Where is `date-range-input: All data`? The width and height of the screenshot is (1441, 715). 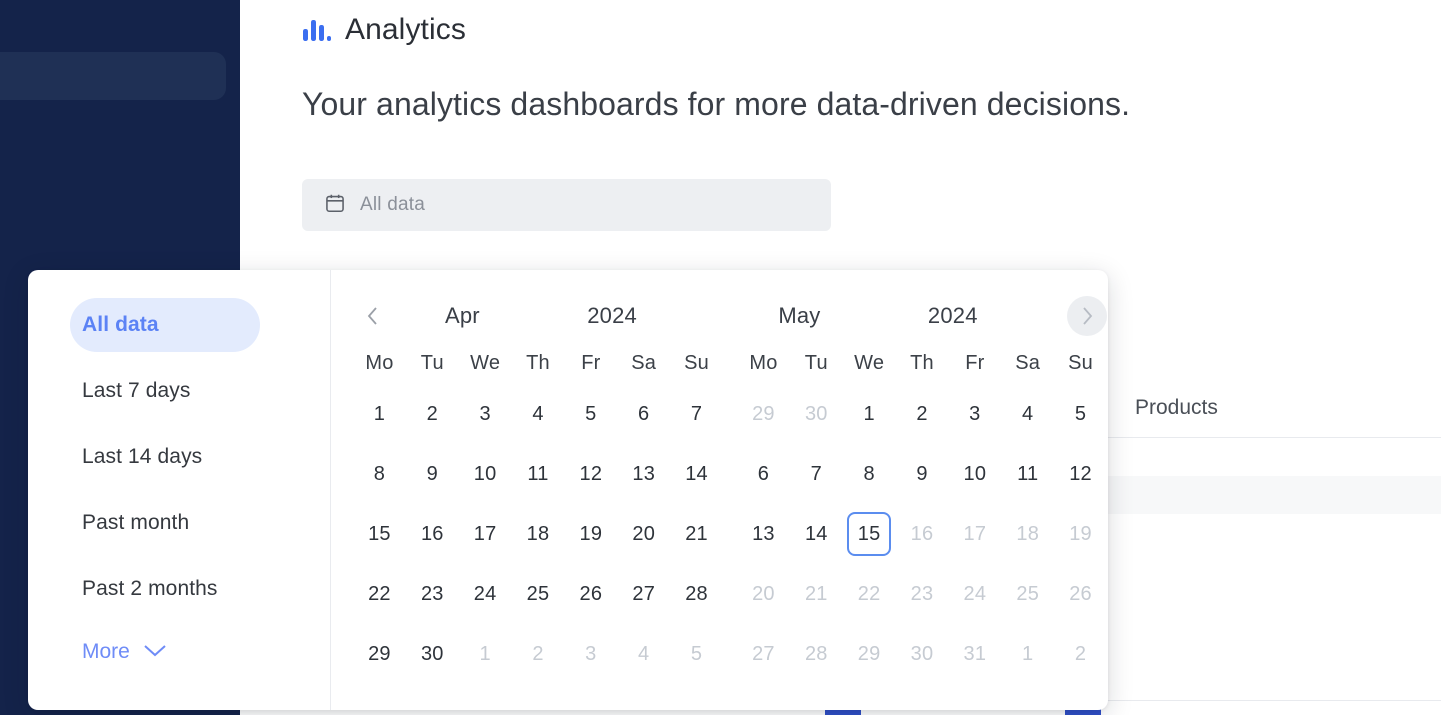
date-range-input: All data is located at coordinates (566, 205).